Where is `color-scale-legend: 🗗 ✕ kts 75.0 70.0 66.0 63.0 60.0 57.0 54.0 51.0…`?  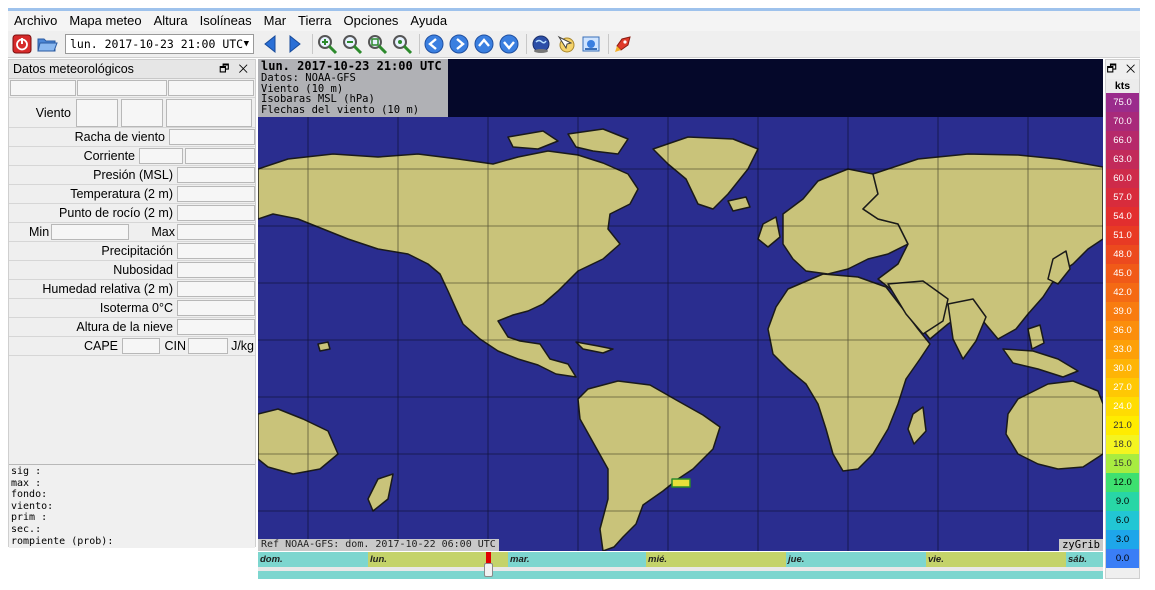
color-scale-legend: 🗗 ✕ kts 75.0 70.0 66.0 63.0 60.0 57.0 54.0 51.0… is located at coordinates (1122, 319).